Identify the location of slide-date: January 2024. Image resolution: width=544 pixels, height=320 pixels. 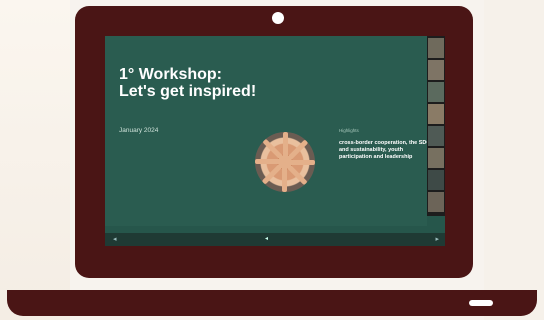
(139, 130).